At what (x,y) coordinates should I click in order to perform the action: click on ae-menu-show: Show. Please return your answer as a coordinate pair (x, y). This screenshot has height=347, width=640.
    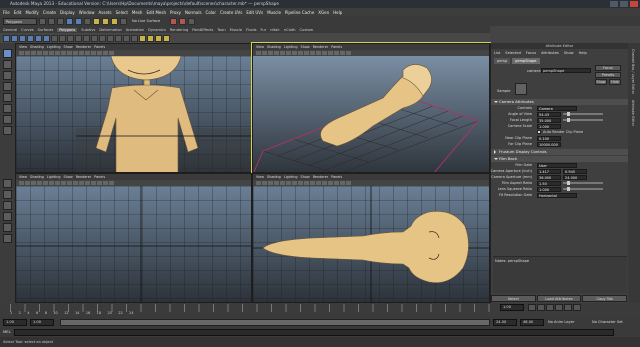
    Looking at the image, I should click on (569, 53).